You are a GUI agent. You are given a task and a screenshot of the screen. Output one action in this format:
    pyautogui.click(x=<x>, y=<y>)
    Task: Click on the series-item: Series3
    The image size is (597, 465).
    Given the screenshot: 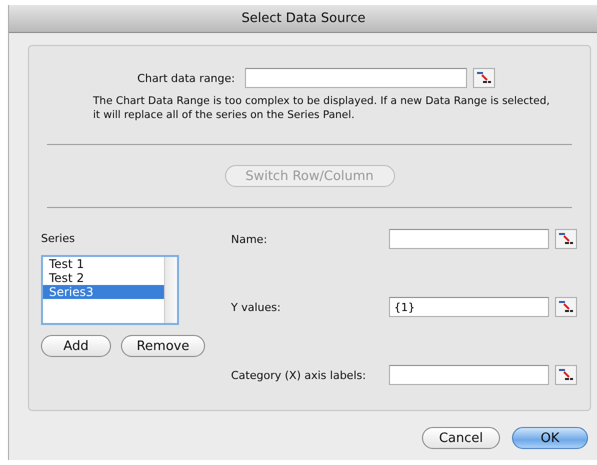 What is the action you would take?
    pyautogui.click(x=103, y=292)
    